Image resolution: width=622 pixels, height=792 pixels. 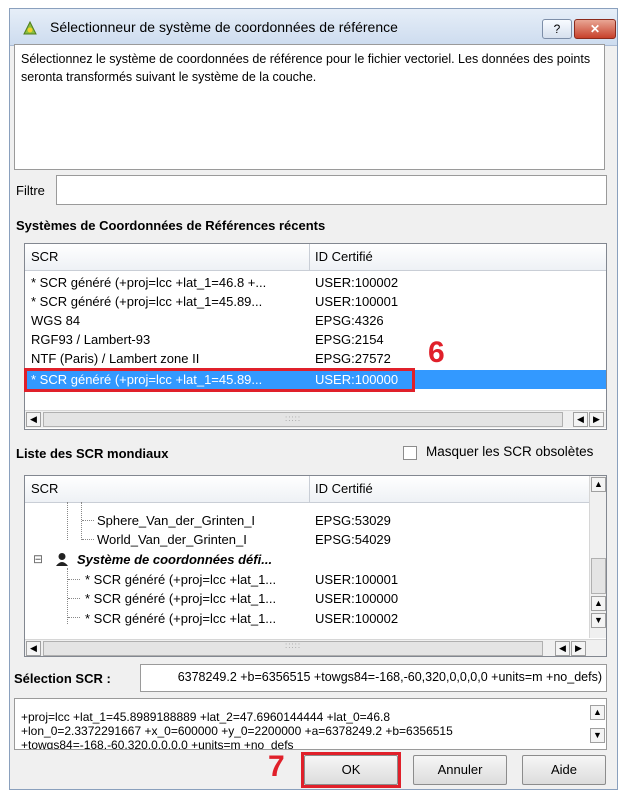 I want to click on row-id: EPSG:27572, so click(x=353, y=358).